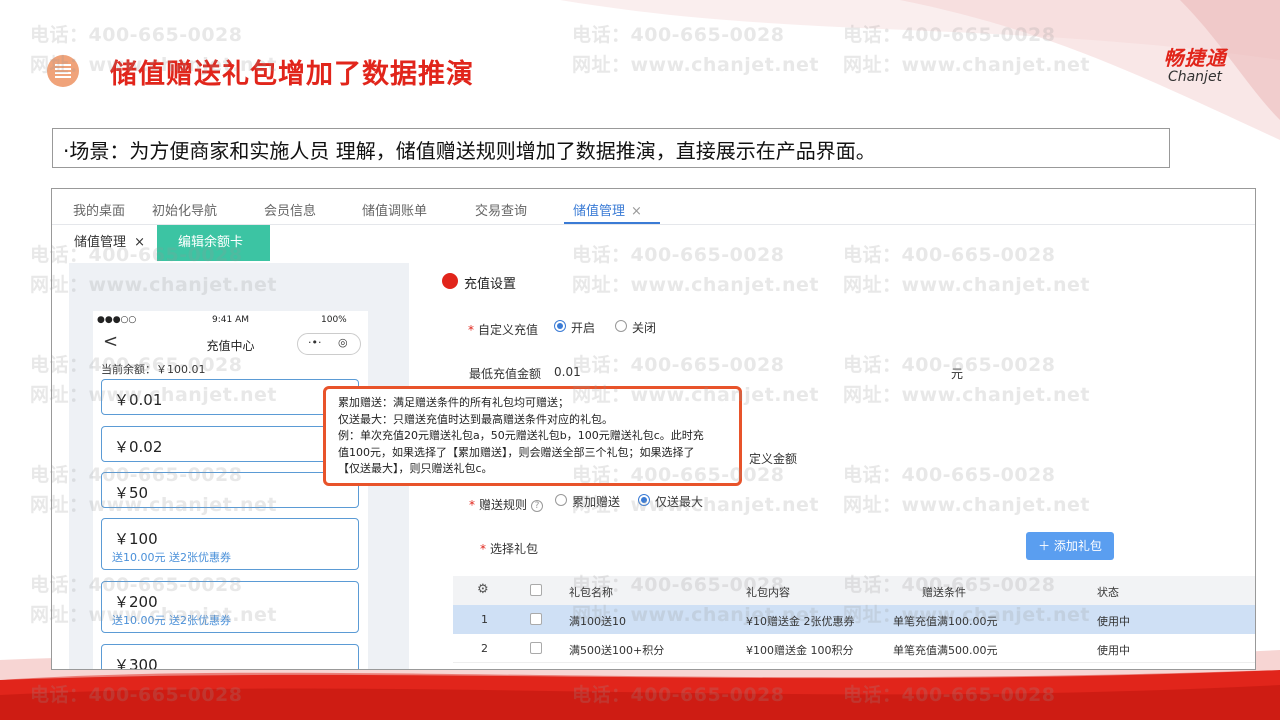 This screenshot has height=720, width=1280. Describe the element at coordinates (314, 342) in the screenshot. I see `more-icon: ·•·` at that location.